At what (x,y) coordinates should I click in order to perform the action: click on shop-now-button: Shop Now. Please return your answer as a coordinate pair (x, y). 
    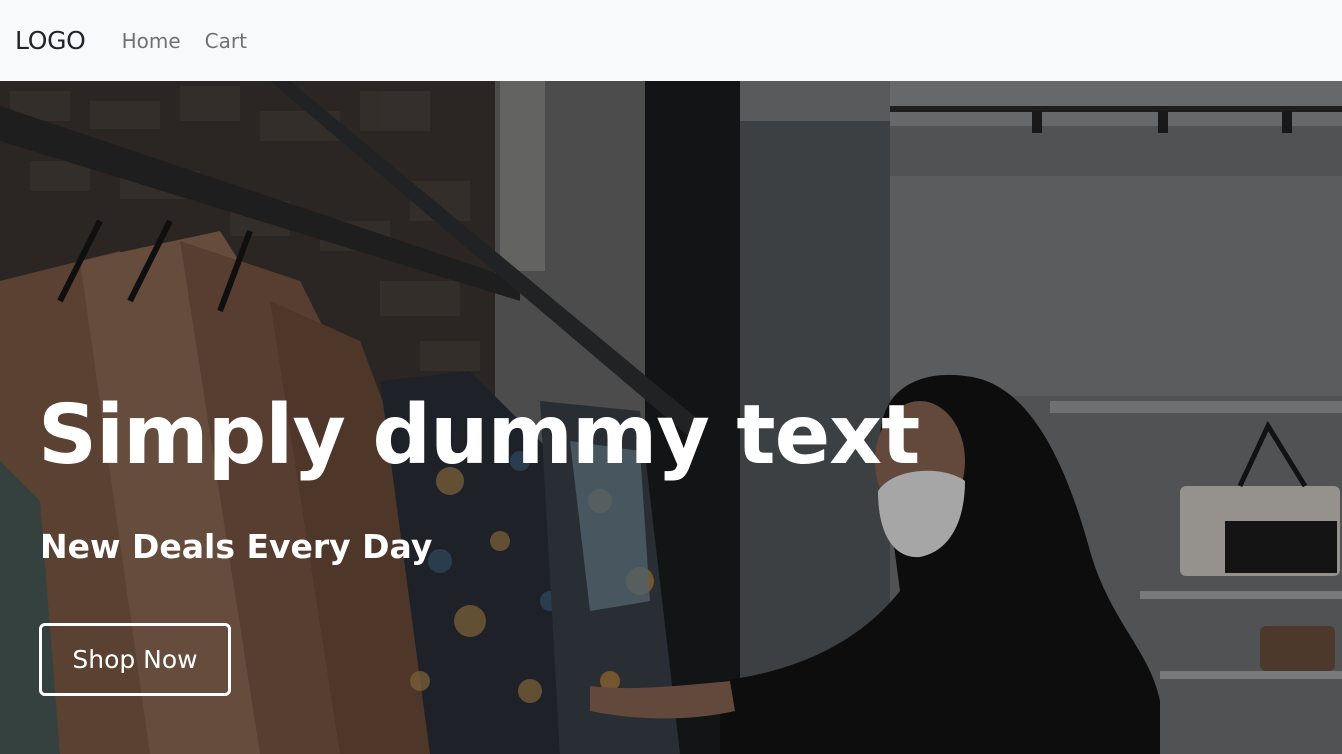
    Looking at the image, I should click on (135, 659).